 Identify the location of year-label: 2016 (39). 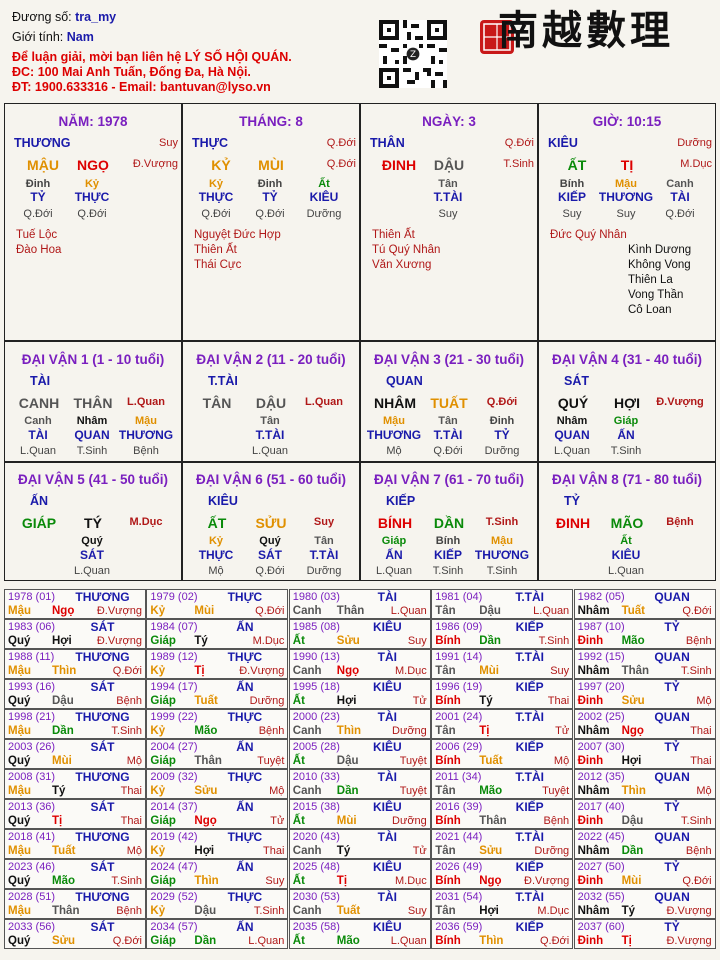
(459, 807).